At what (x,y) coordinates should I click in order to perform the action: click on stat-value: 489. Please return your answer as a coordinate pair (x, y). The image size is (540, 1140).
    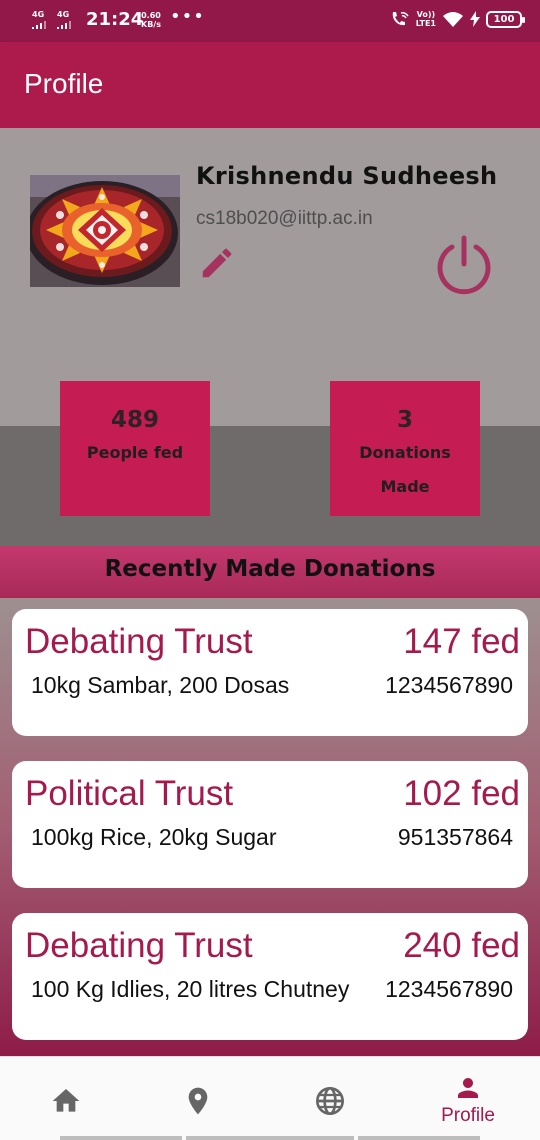
    Looking at the image, I should click on (134, 420).